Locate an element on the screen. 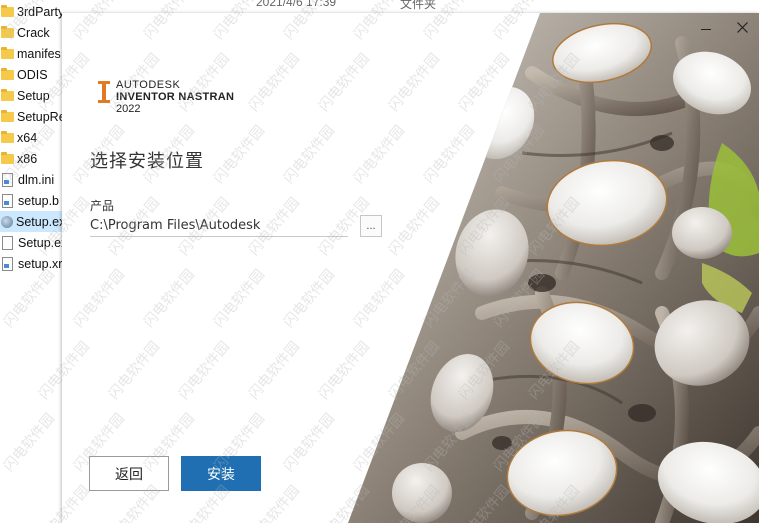 This screenshot has height=523, width=759. file-name: Setup is located at coordinates (33, 95).